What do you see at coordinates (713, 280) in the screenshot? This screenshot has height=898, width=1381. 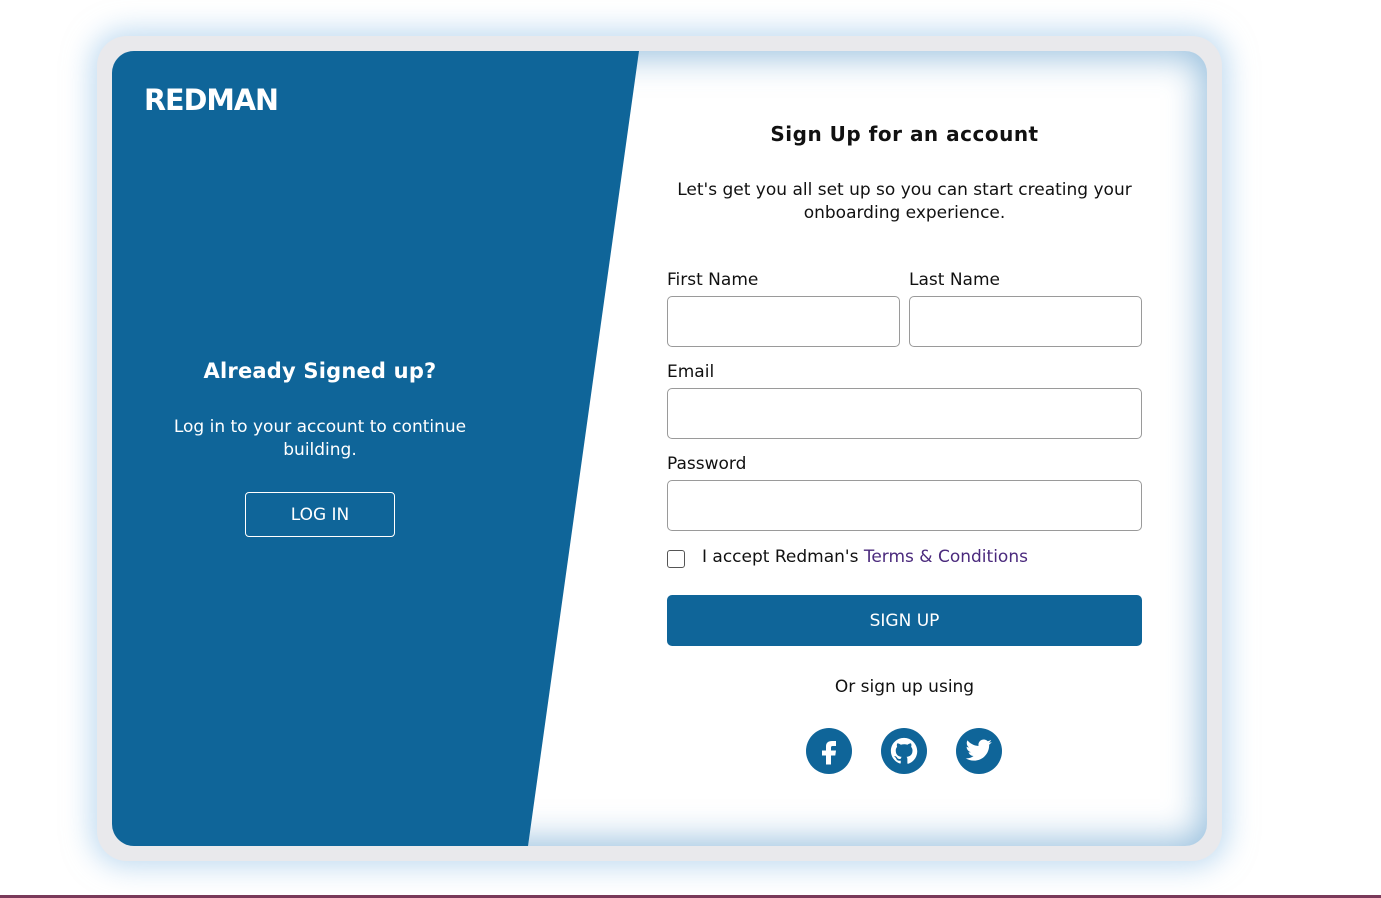 I see `first-name-label: First Name` at bounding box center [713, 280].